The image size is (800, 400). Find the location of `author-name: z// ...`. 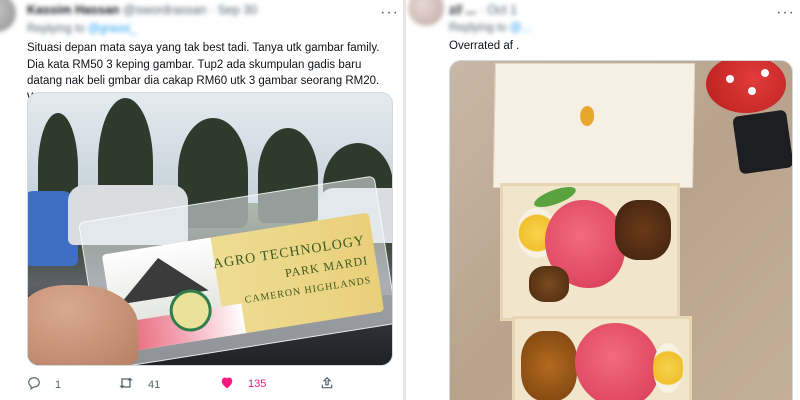

author-name: z// ... is located at coordinates (462, 10).